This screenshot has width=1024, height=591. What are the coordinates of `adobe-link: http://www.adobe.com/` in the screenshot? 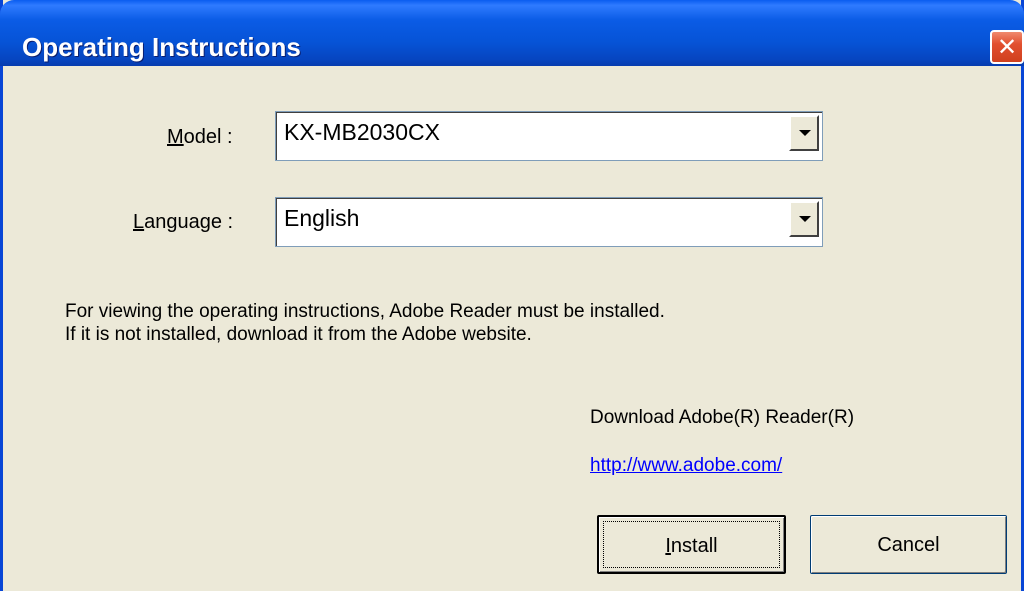 It's located at (686, 466).